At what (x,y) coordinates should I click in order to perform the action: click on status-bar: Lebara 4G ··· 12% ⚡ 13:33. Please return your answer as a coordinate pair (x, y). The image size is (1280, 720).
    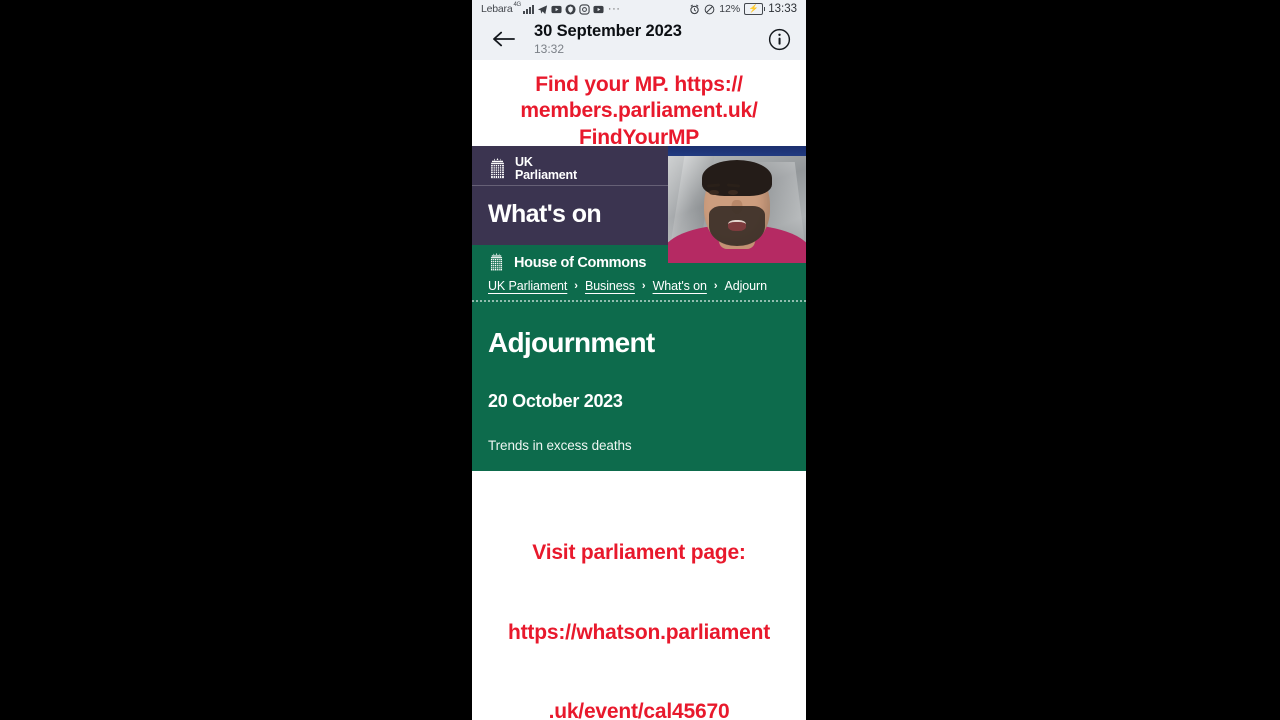
    Looking at the image, I should click on (639, 9).